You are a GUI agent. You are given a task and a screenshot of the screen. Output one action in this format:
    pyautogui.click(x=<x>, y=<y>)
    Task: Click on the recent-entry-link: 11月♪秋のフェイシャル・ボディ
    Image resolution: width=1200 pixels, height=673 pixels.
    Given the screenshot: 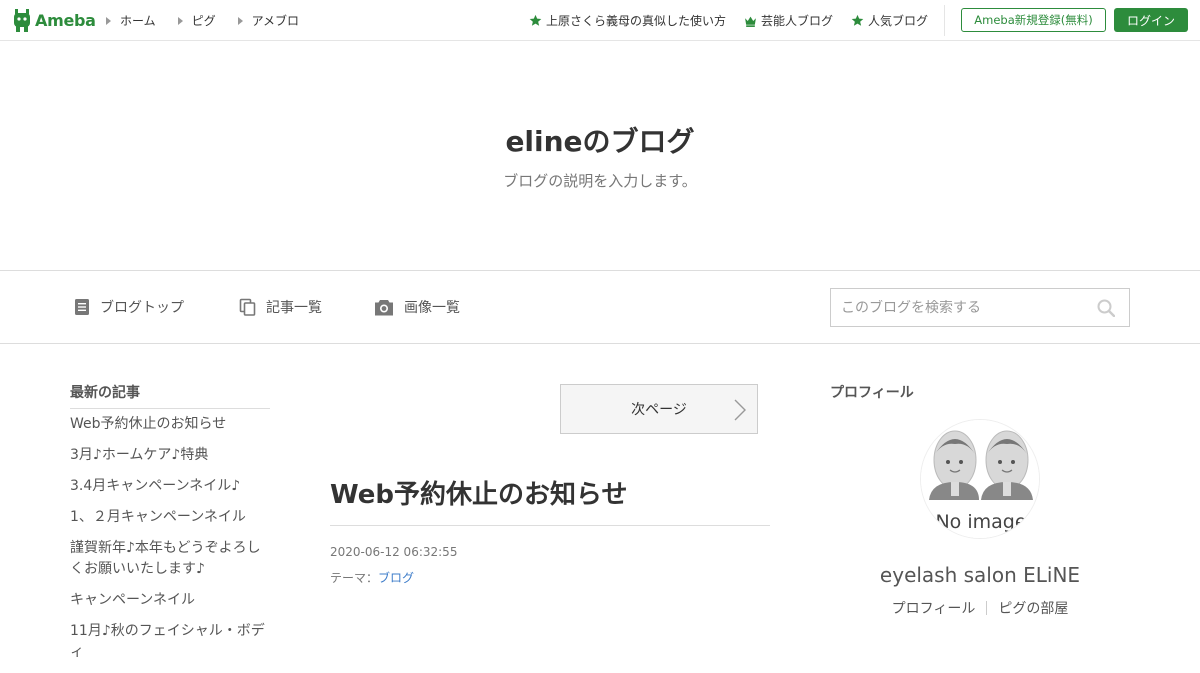 What is the action you would take?
    pyautogui.click(x=170, y=647)
    